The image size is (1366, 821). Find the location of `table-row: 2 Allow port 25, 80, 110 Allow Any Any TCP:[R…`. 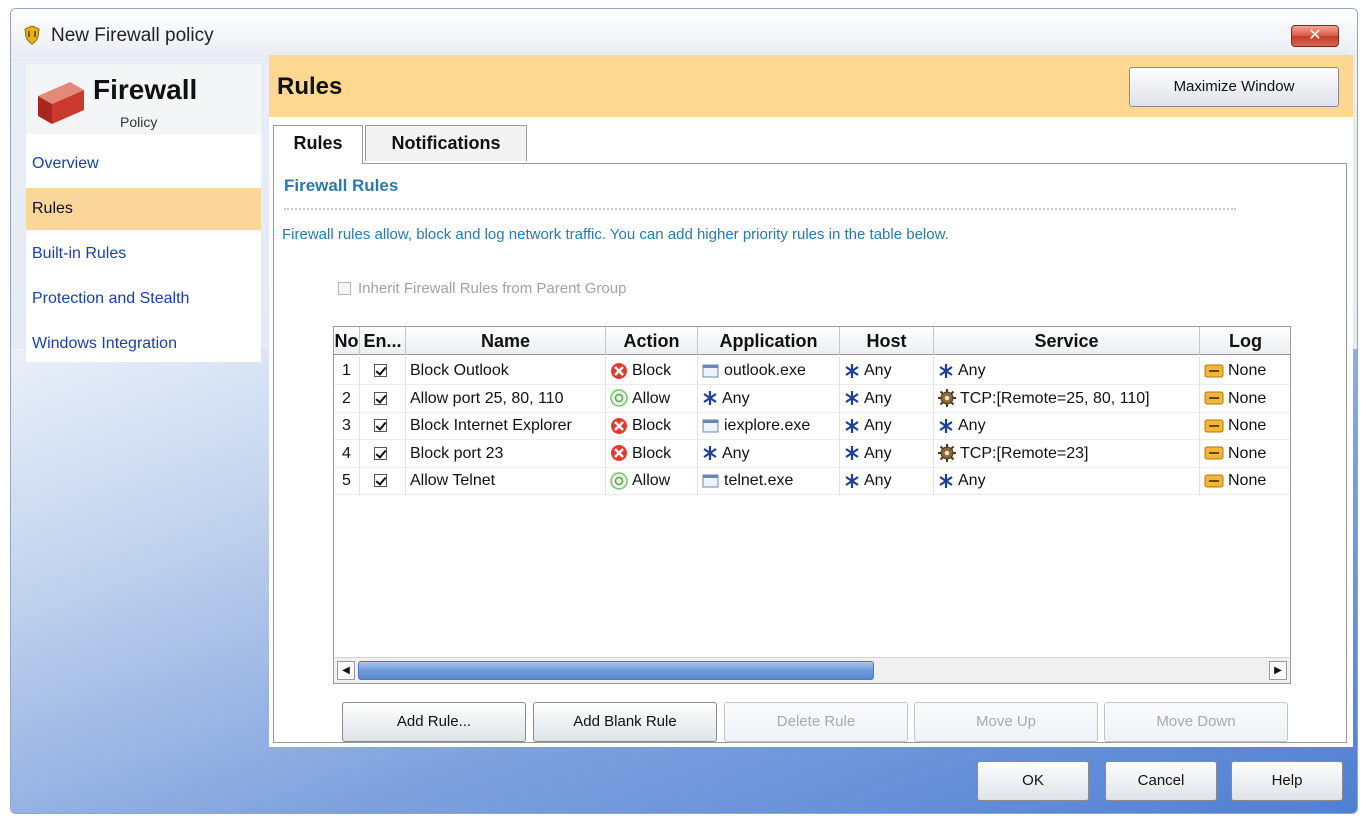

table-row: 2 Allow port 25, 80, 110 Allow Any Any TCP:[R… is located at coordinates (812, 398).